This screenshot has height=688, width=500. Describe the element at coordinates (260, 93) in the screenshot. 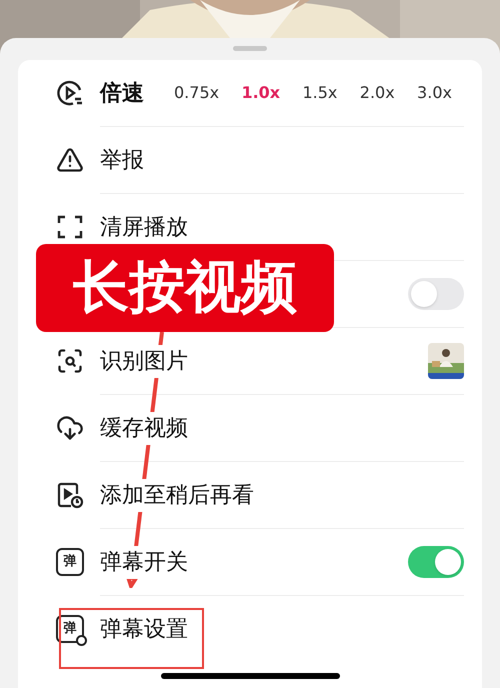

I see `speed-option: 1.0x` at that location.